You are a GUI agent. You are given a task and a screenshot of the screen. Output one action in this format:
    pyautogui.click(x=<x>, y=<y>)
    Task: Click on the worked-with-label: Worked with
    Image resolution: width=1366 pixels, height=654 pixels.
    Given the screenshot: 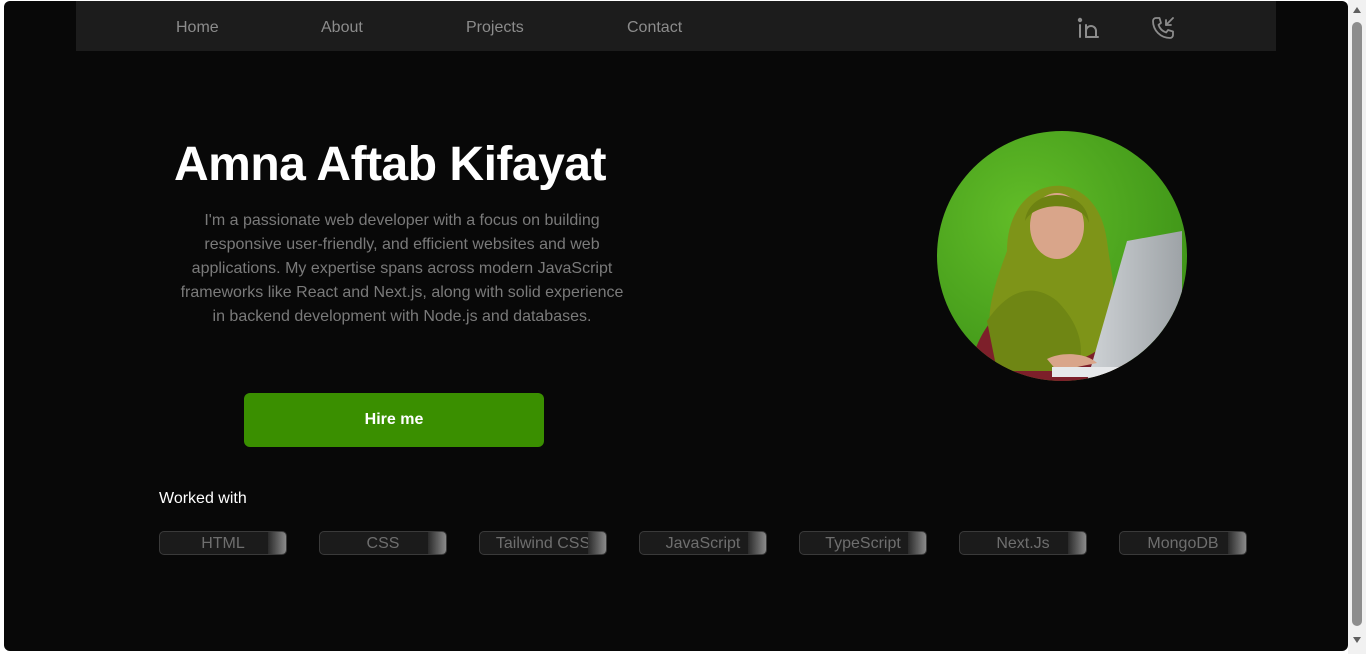 What is the action you would take?
    pyautogui.click(x=203, y=498)
    